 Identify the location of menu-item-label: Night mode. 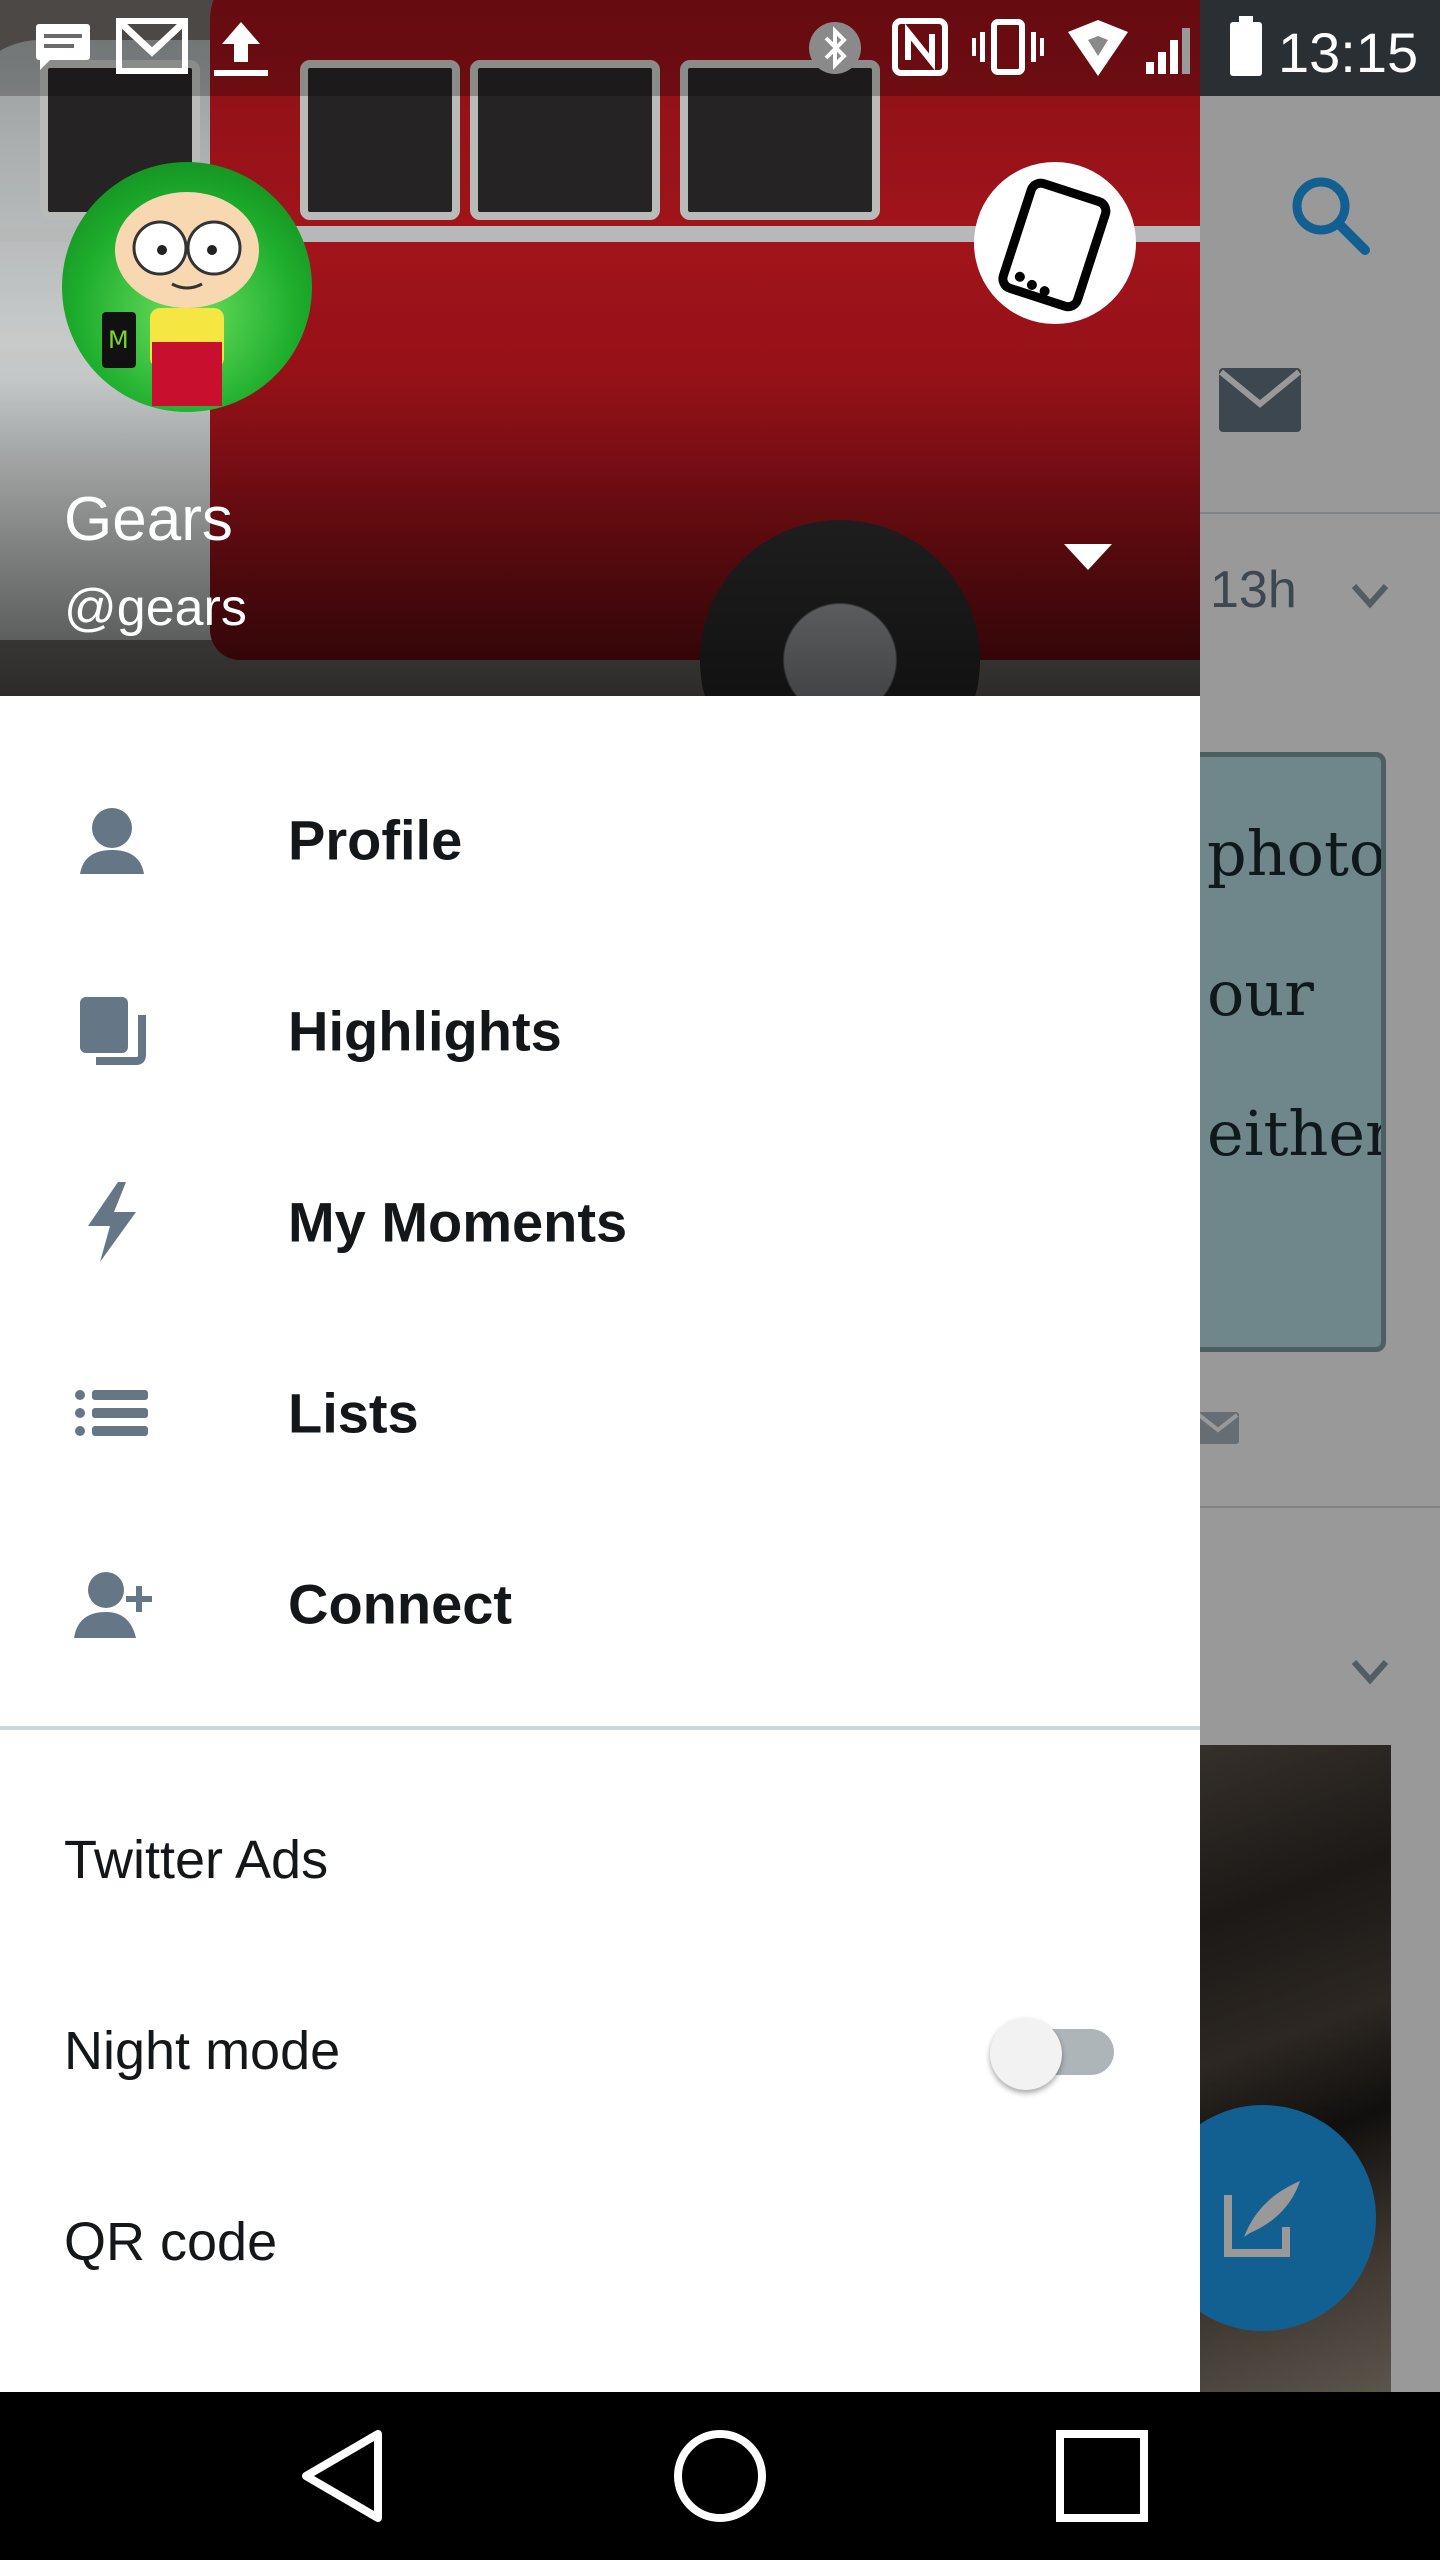
(202, 2050).